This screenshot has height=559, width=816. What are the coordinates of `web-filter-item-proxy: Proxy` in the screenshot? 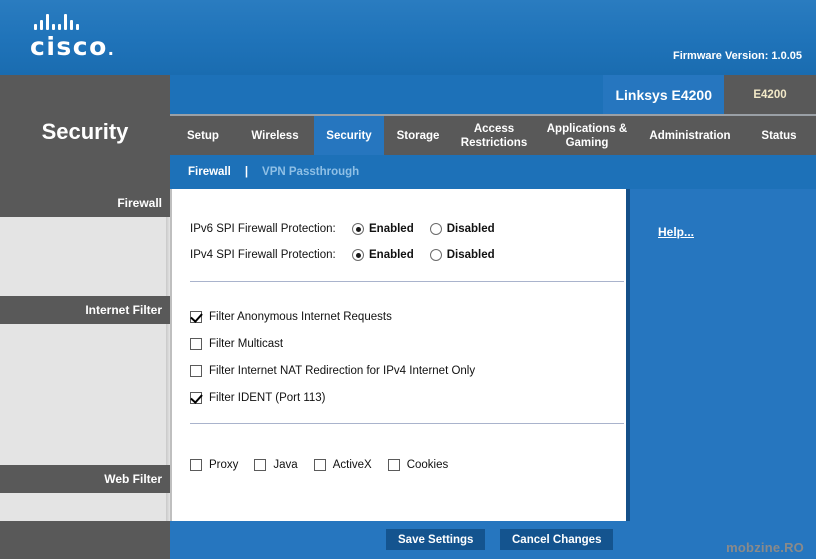 It's located at (214, 465).